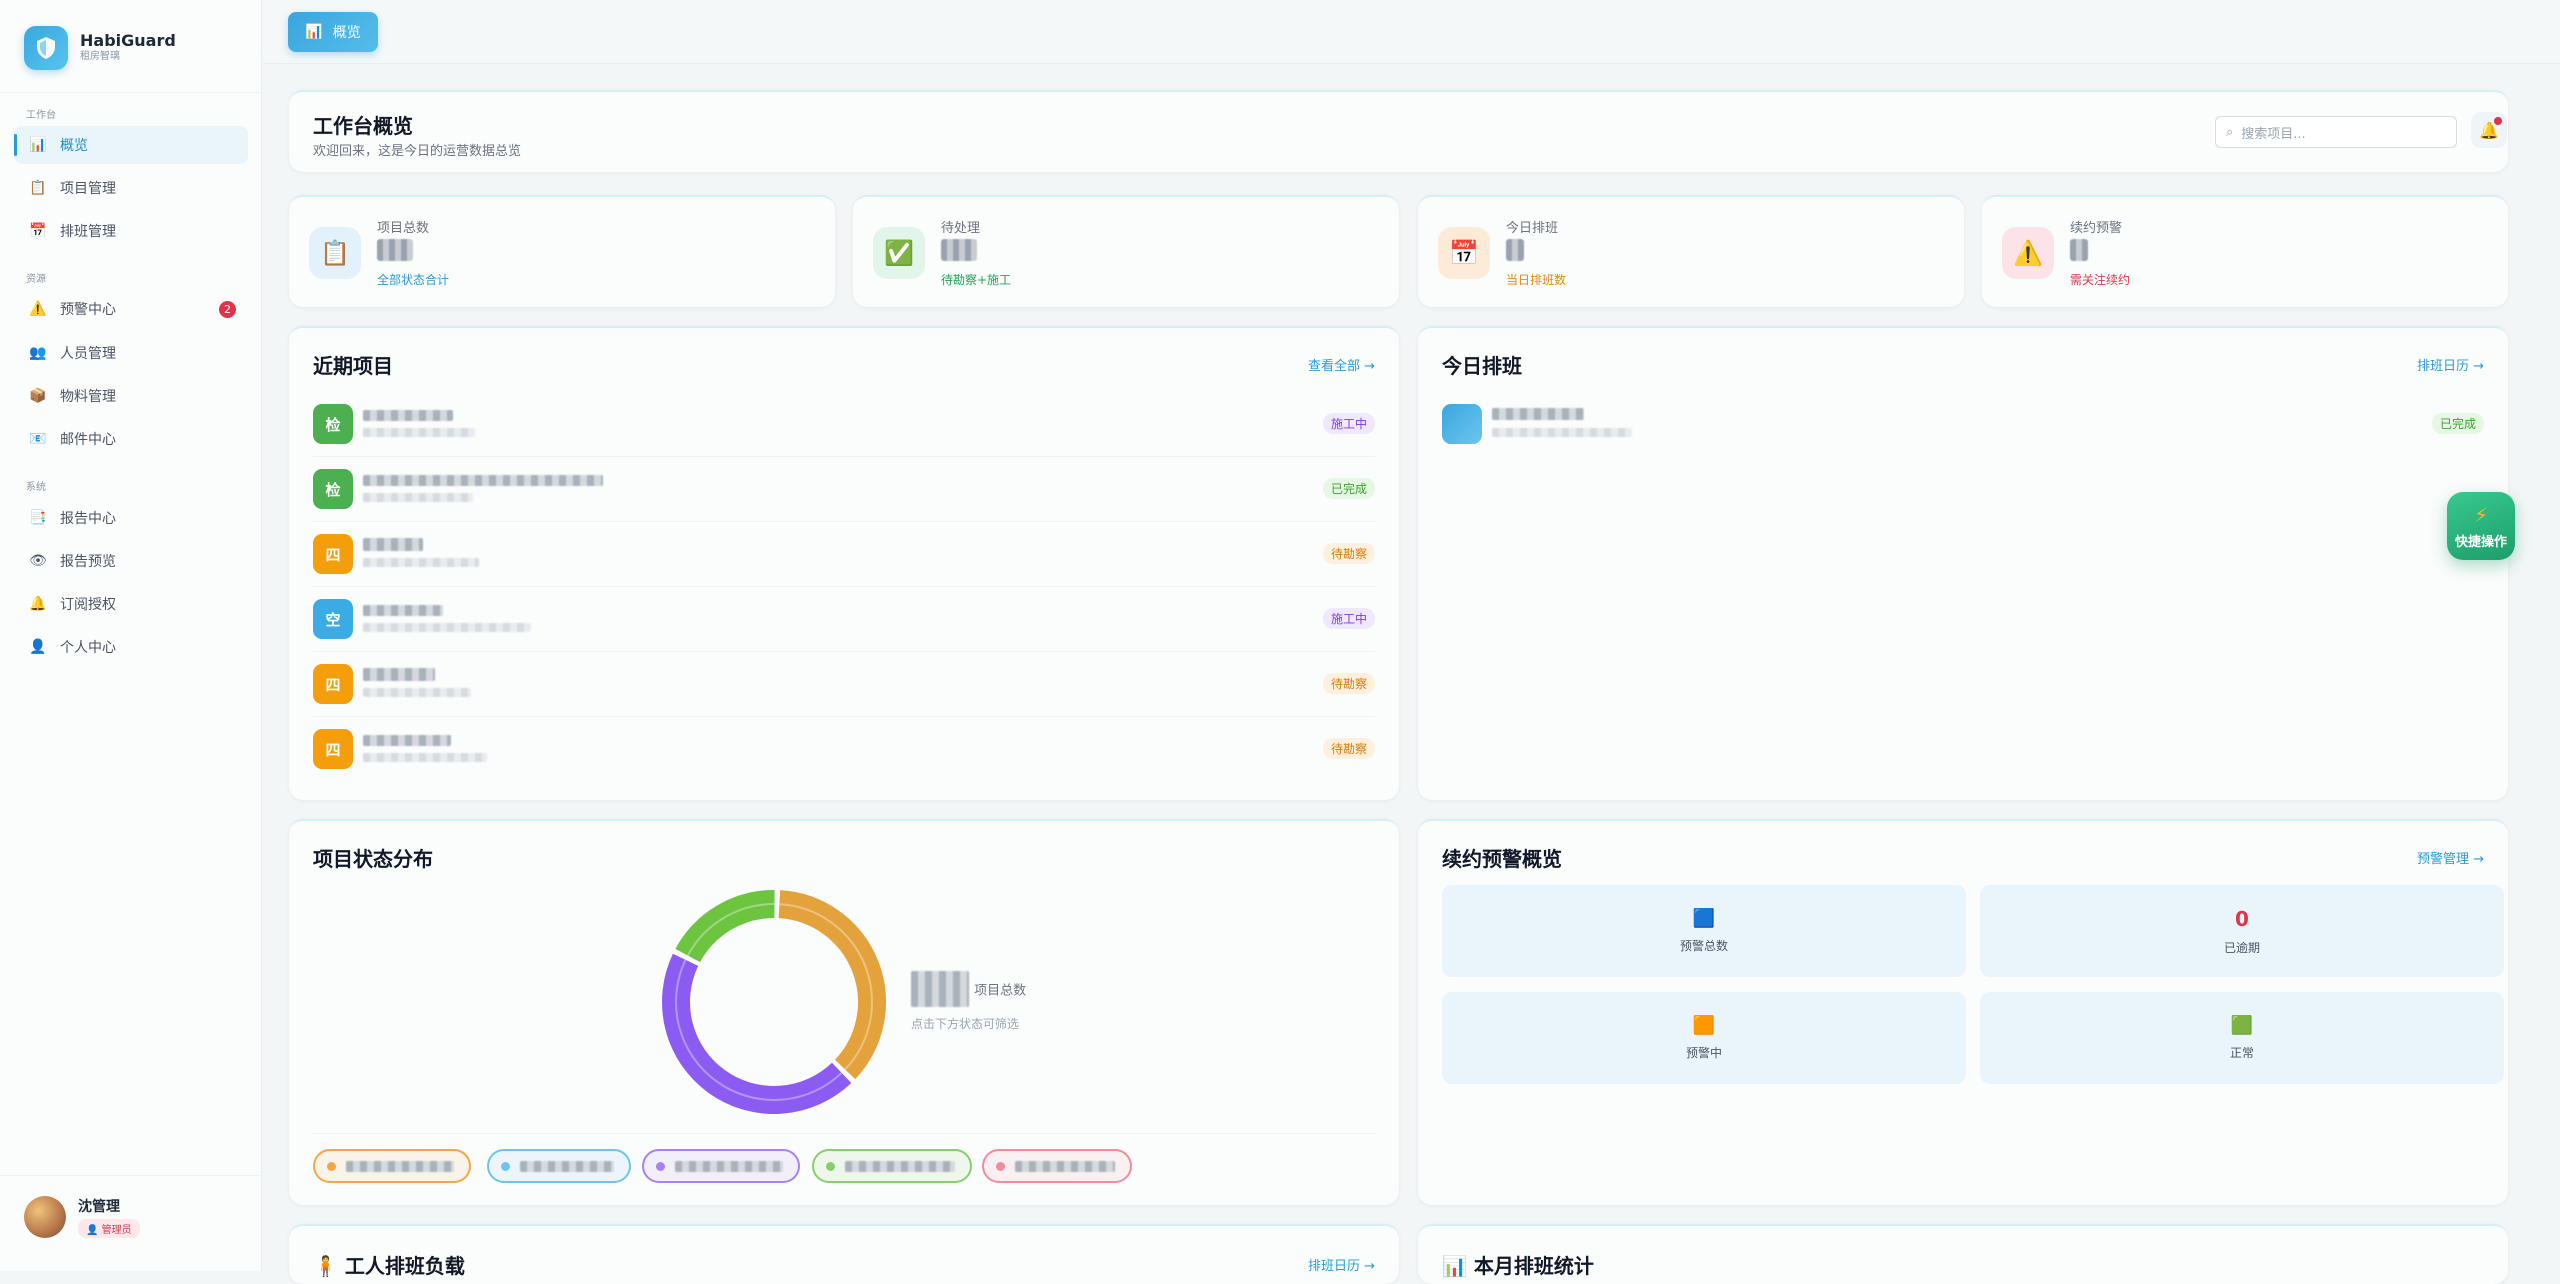  Describe the element at coordinates (88, 519) in the screenshot. I see `sidebar-item-label: 报告中心` at that location.